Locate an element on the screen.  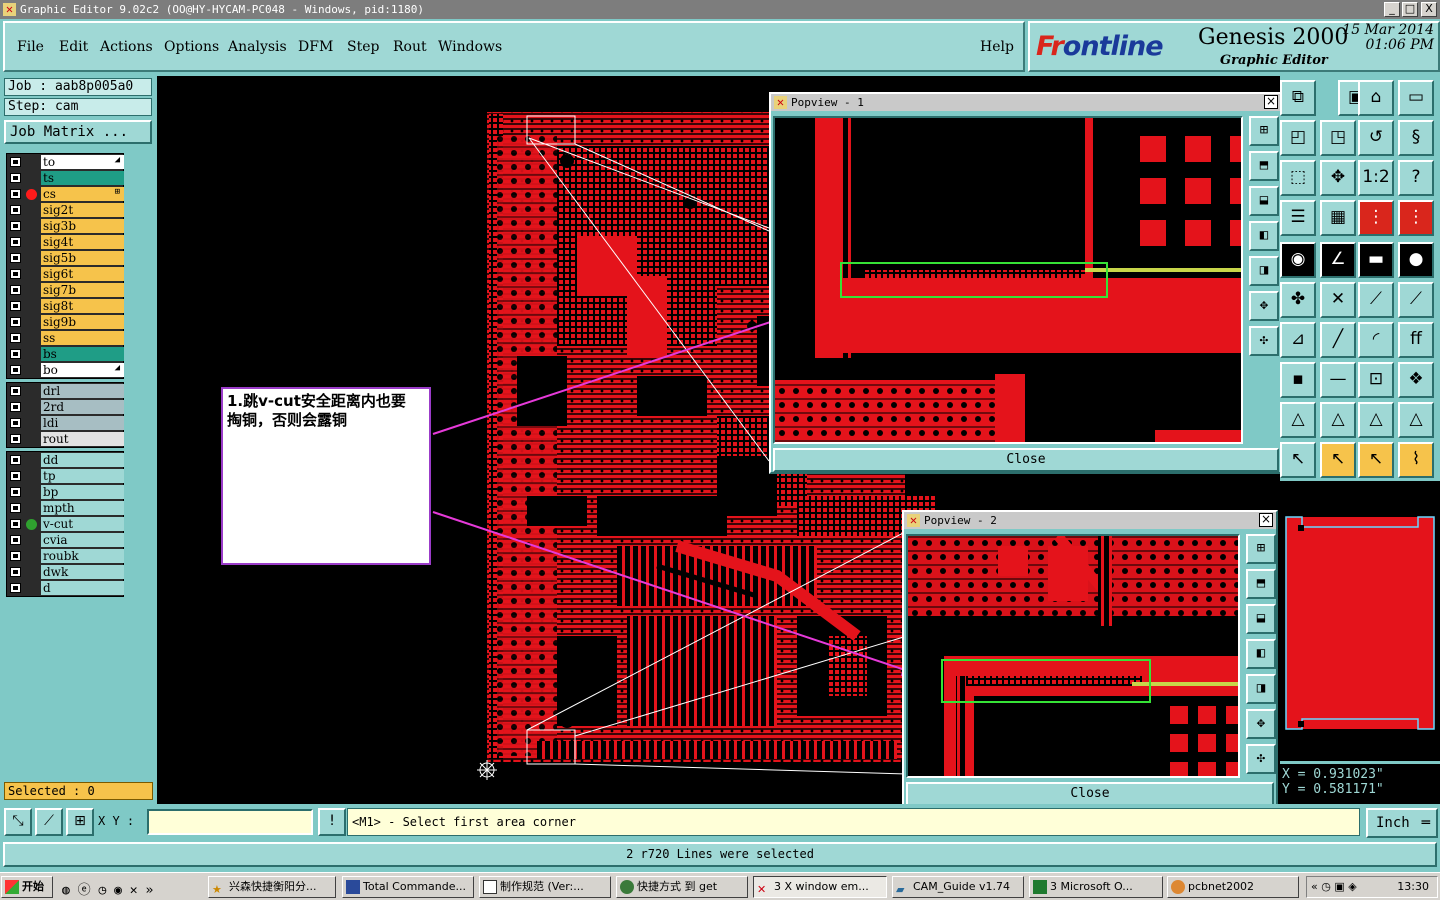
pointer-select-icon: ↖ is located at coordinates (1338, 460).